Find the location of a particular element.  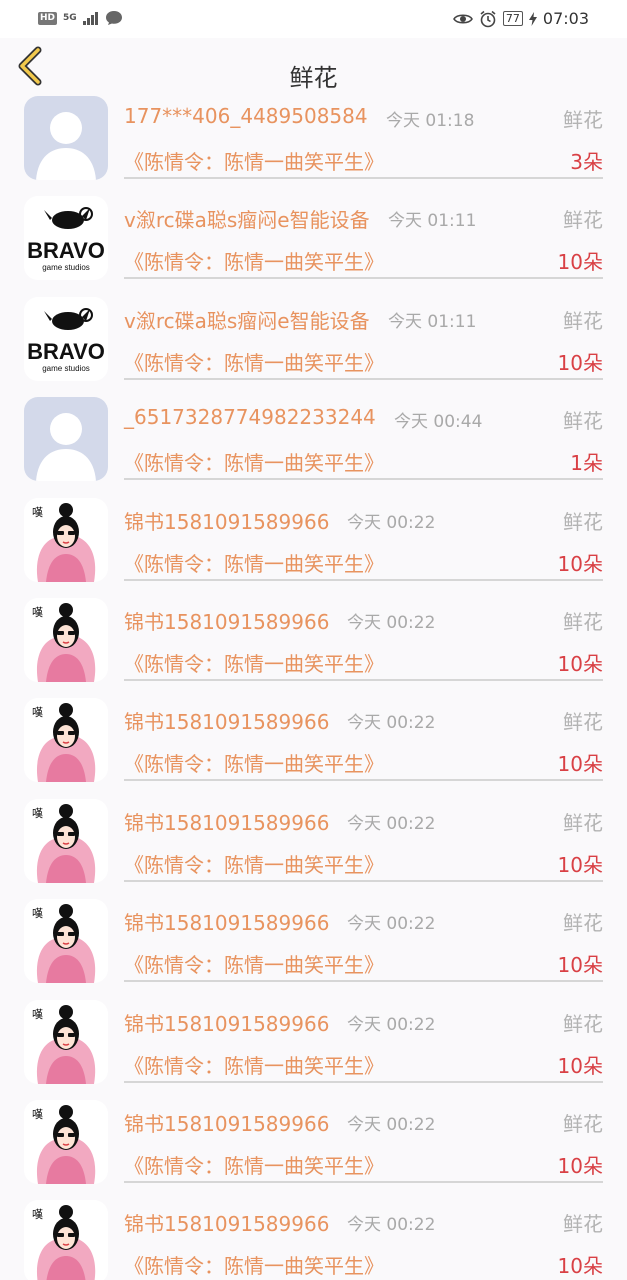

sender-name: _6517328774982233244 is located at coordinates (250, 417).